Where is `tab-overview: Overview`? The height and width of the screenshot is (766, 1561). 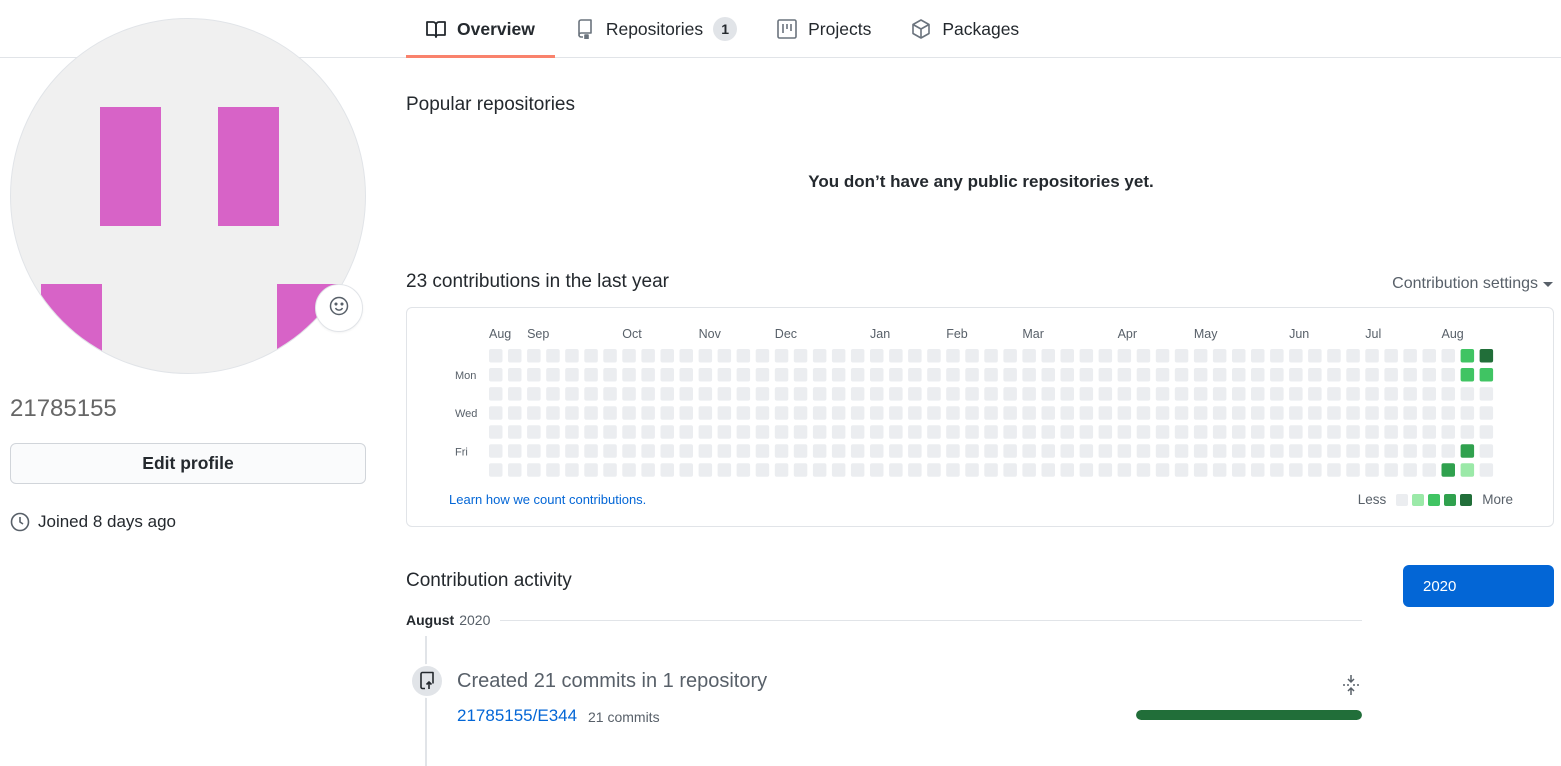 tab-overview: Overview is located at coordinates (480, 29).